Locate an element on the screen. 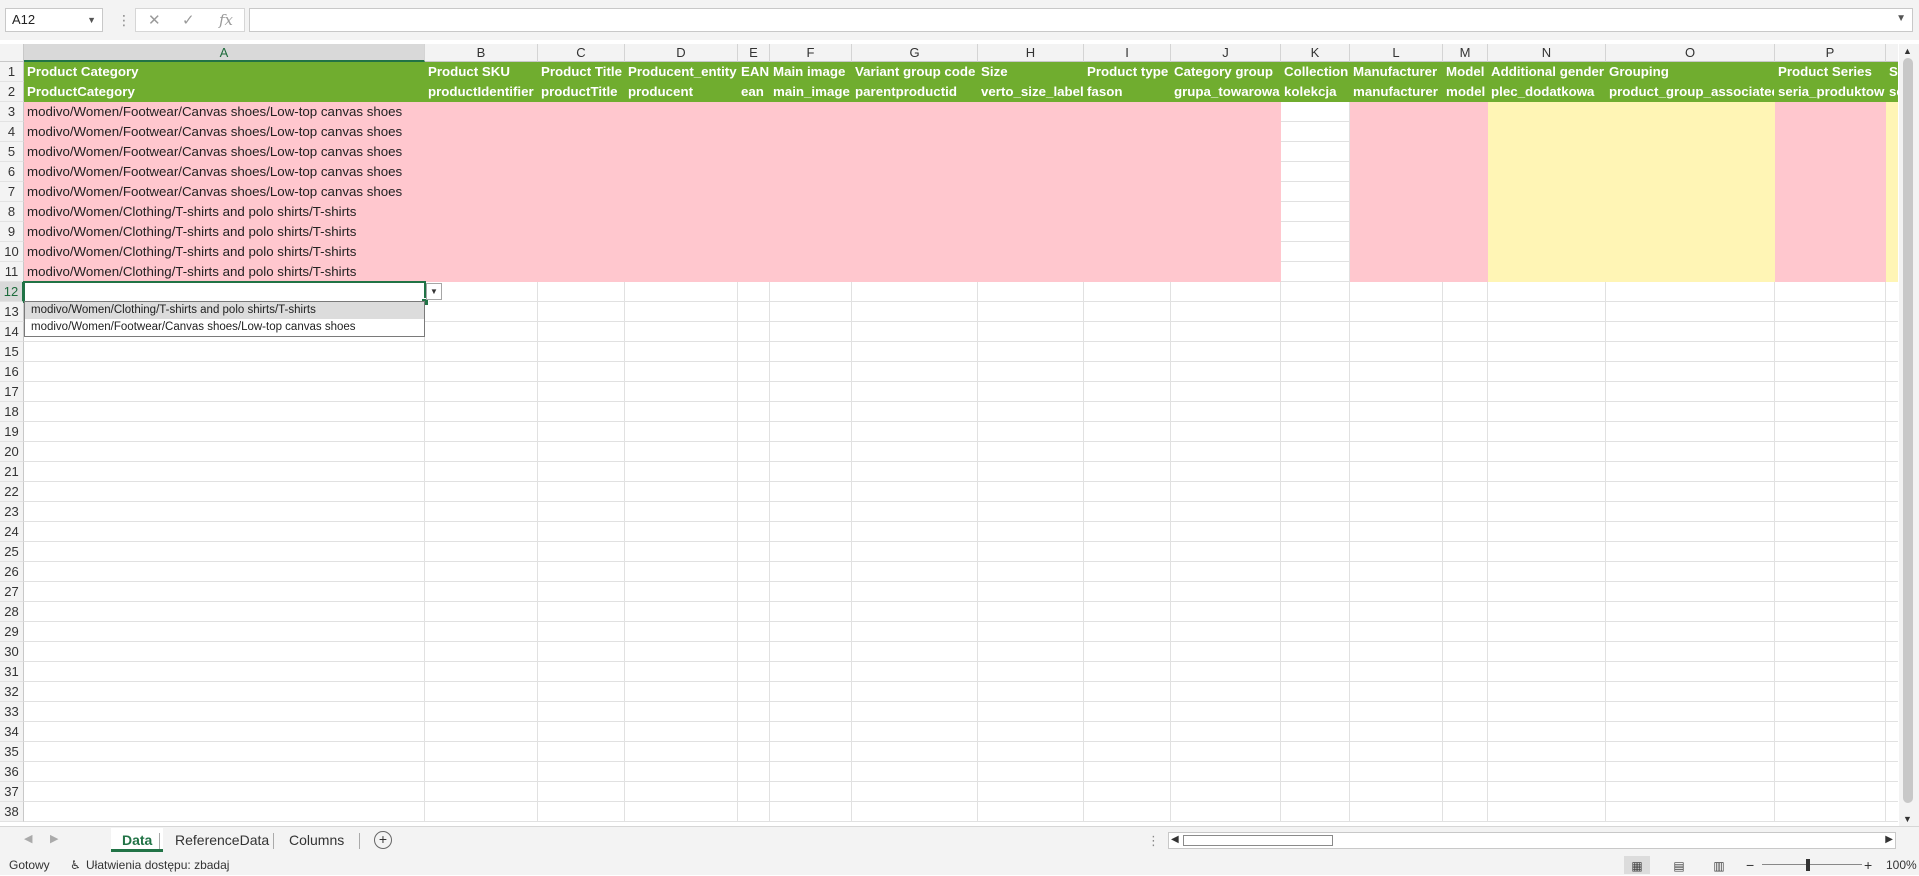 The image size is (1919, 876). header-cell: plec_dodatkowa is located at coordinates (1547, 92).